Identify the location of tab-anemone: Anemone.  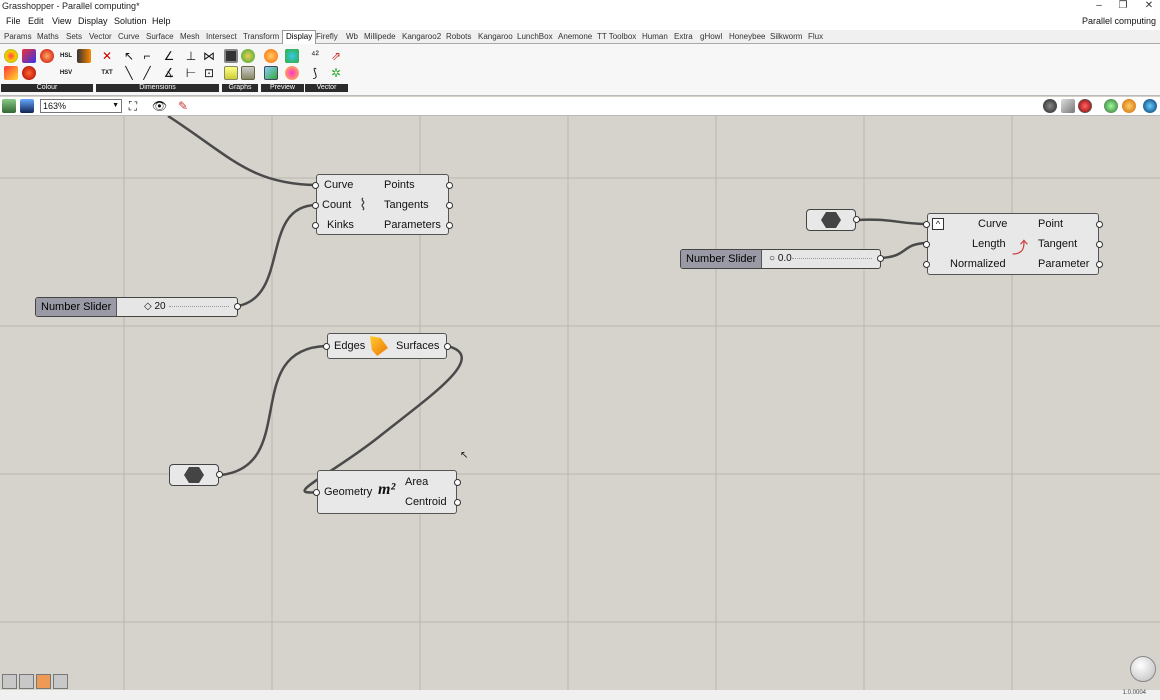
(575, 36).